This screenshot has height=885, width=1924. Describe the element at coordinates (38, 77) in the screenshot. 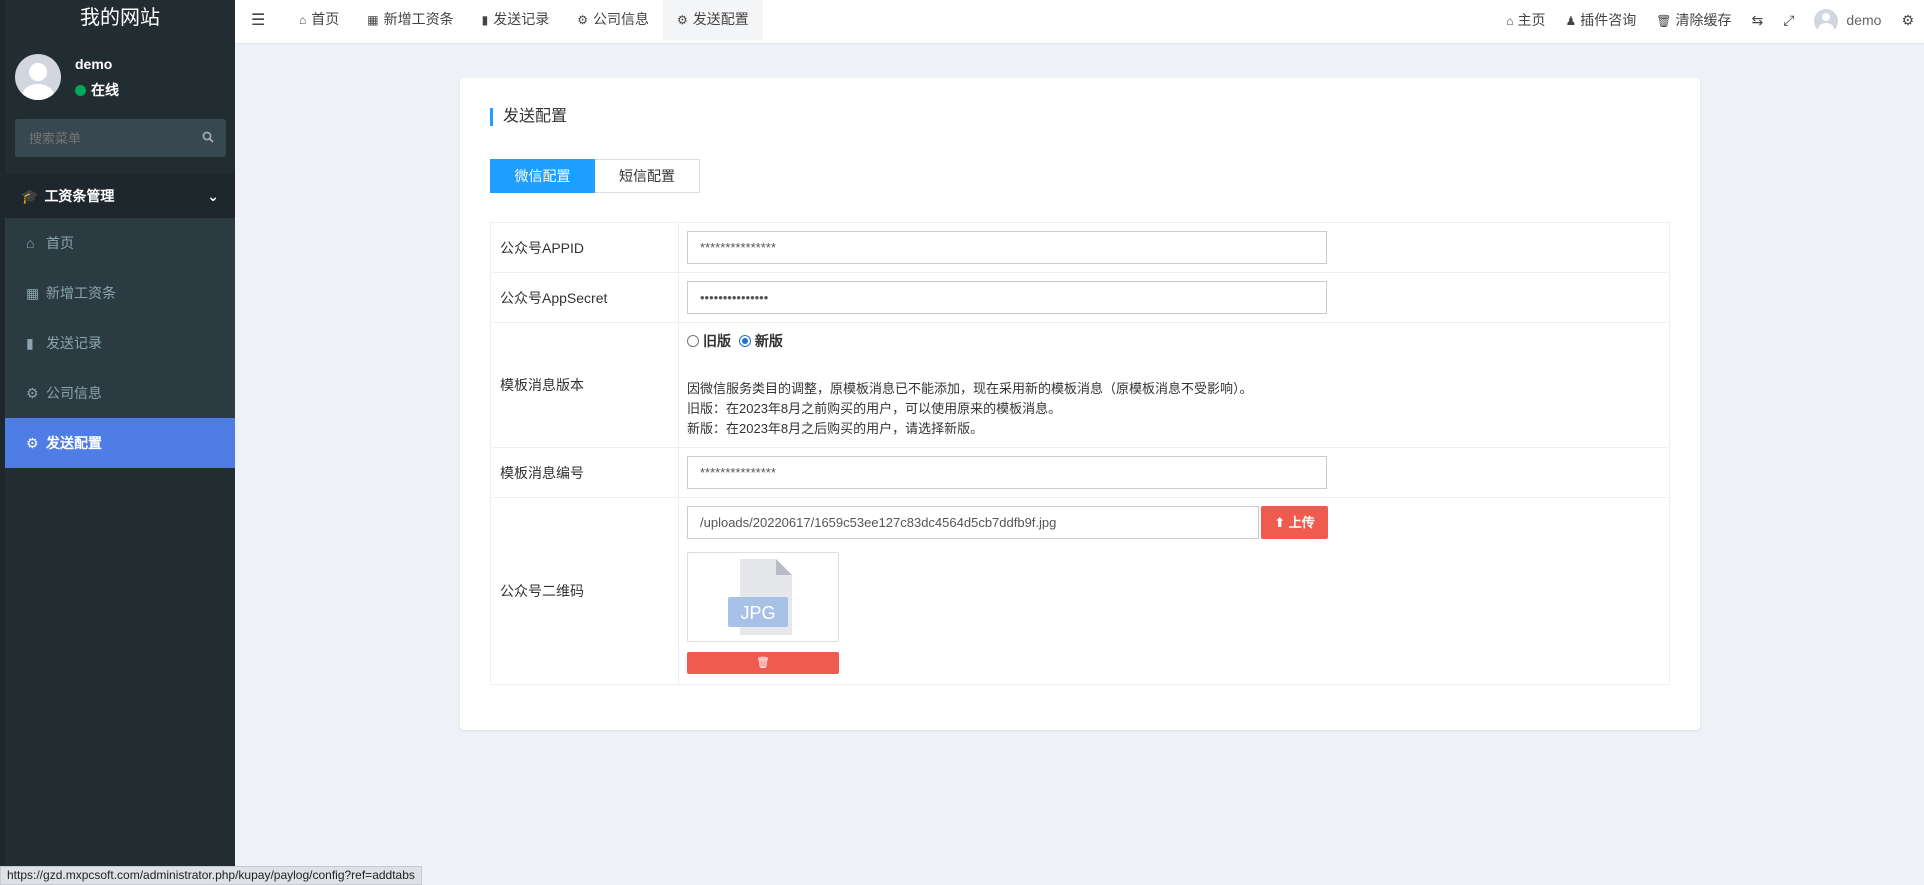

I see `user-avatar` at that location.